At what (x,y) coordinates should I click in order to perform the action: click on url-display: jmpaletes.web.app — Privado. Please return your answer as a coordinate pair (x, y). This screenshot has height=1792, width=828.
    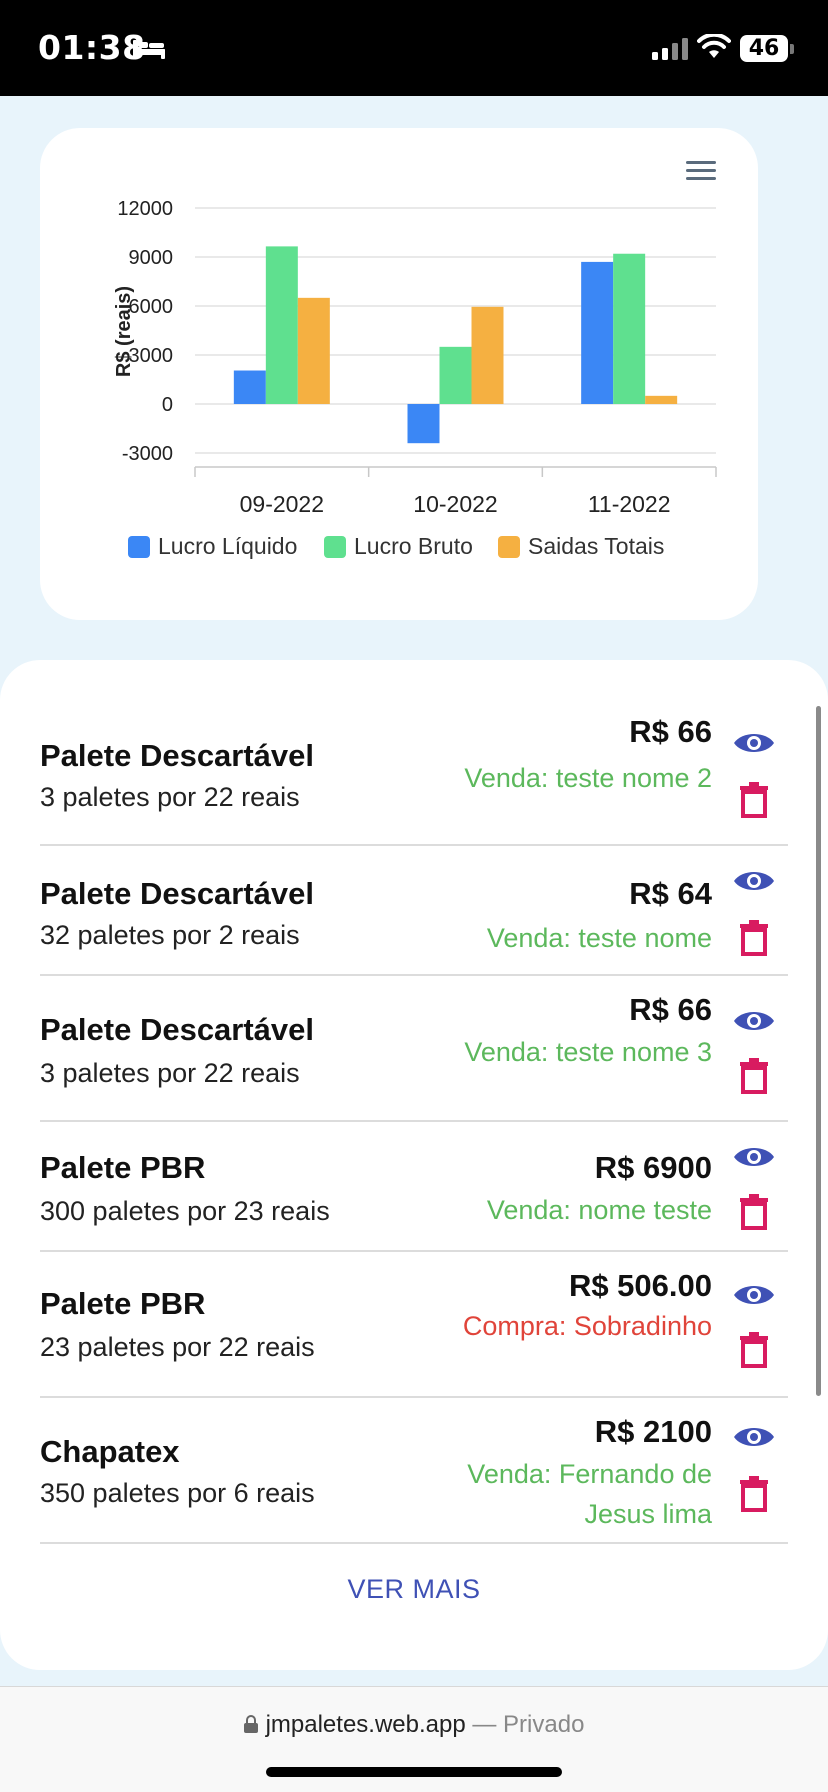
    Looking at the image, I should click on (414, 1725).